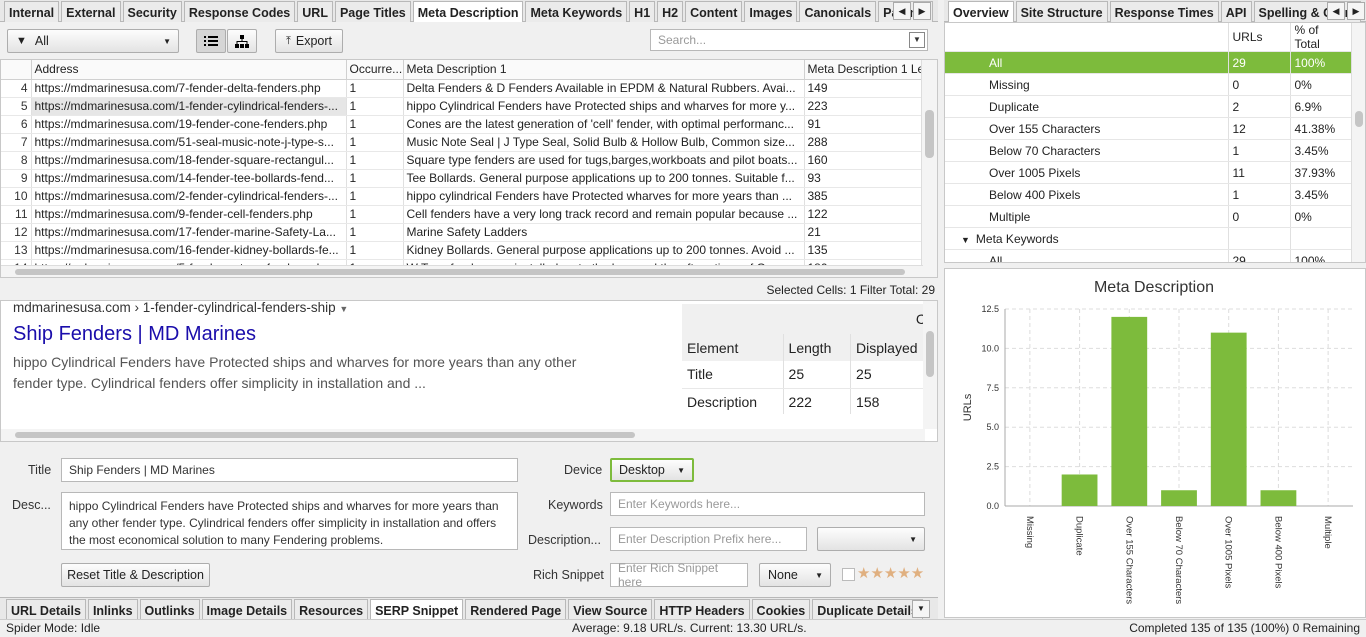  Describe the element at coordinates (169, 609) in the screenshot. I see `bottom-tab-2: Outlinks` at that location.